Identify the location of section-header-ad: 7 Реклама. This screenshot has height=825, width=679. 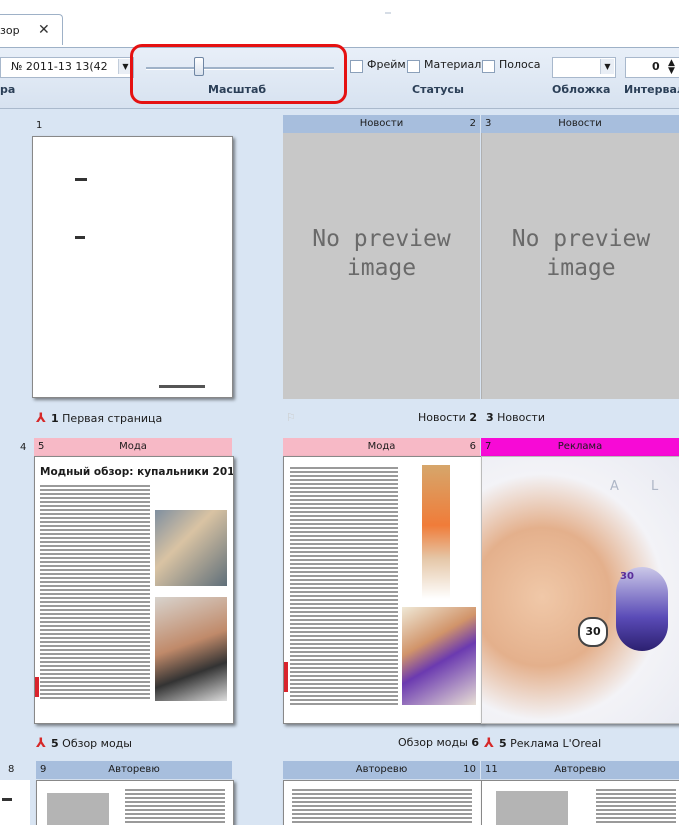
(580, 447).